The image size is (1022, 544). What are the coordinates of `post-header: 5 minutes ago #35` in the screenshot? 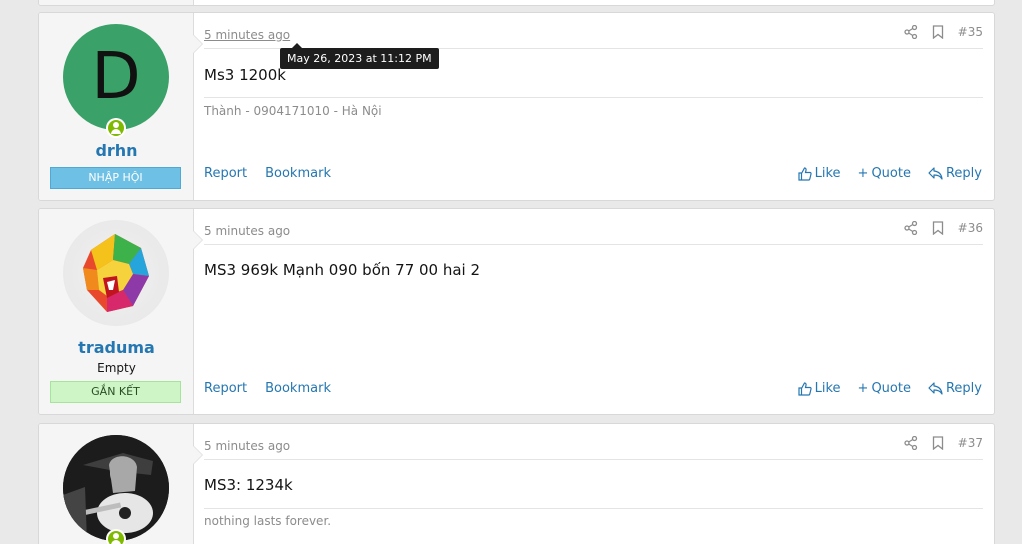 It's located at (593, 37).